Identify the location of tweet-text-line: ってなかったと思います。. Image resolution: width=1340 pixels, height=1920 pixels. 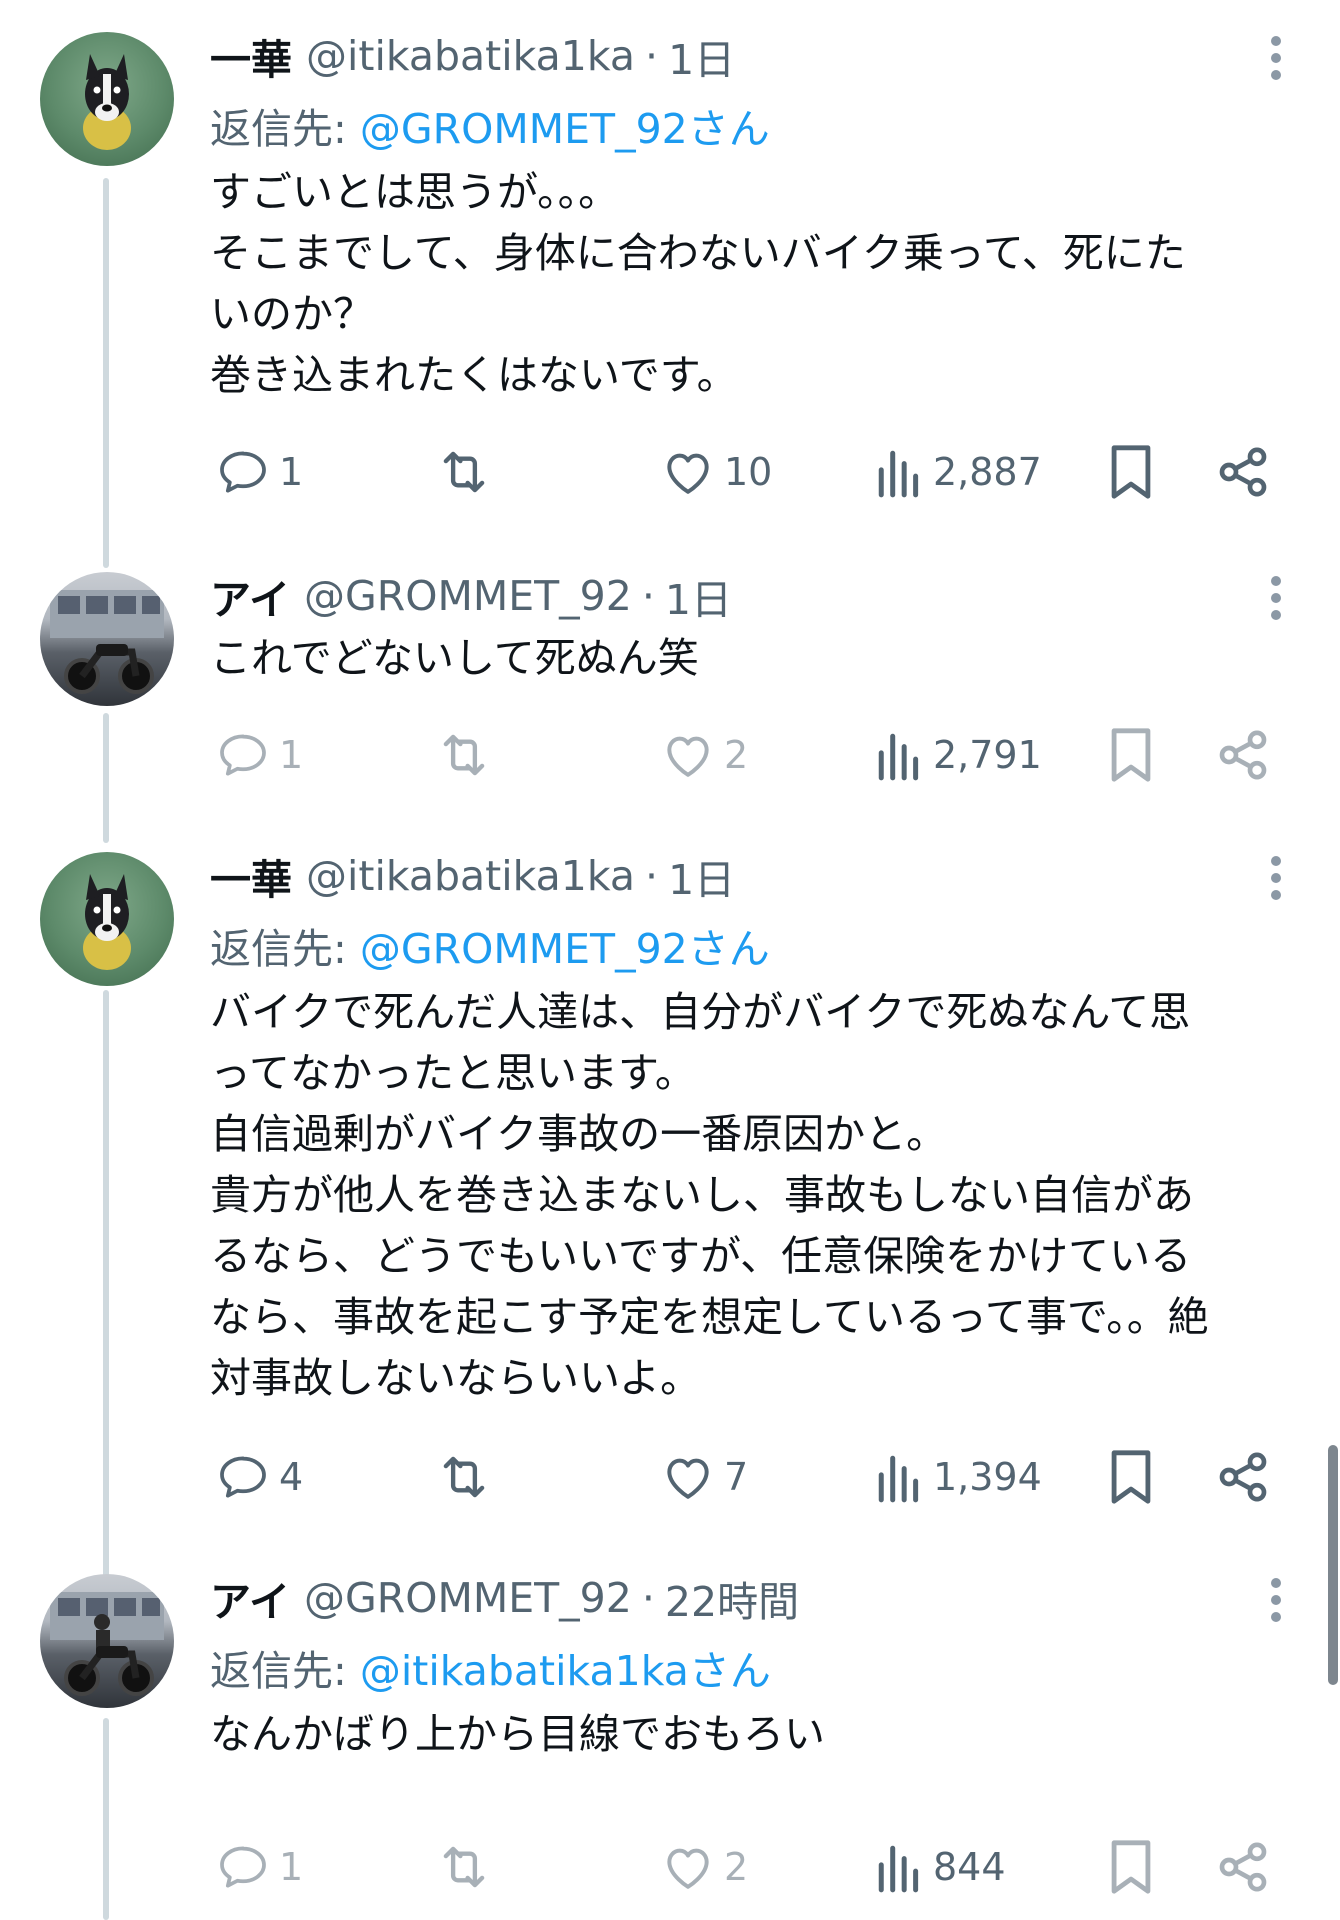
(453, 1073).